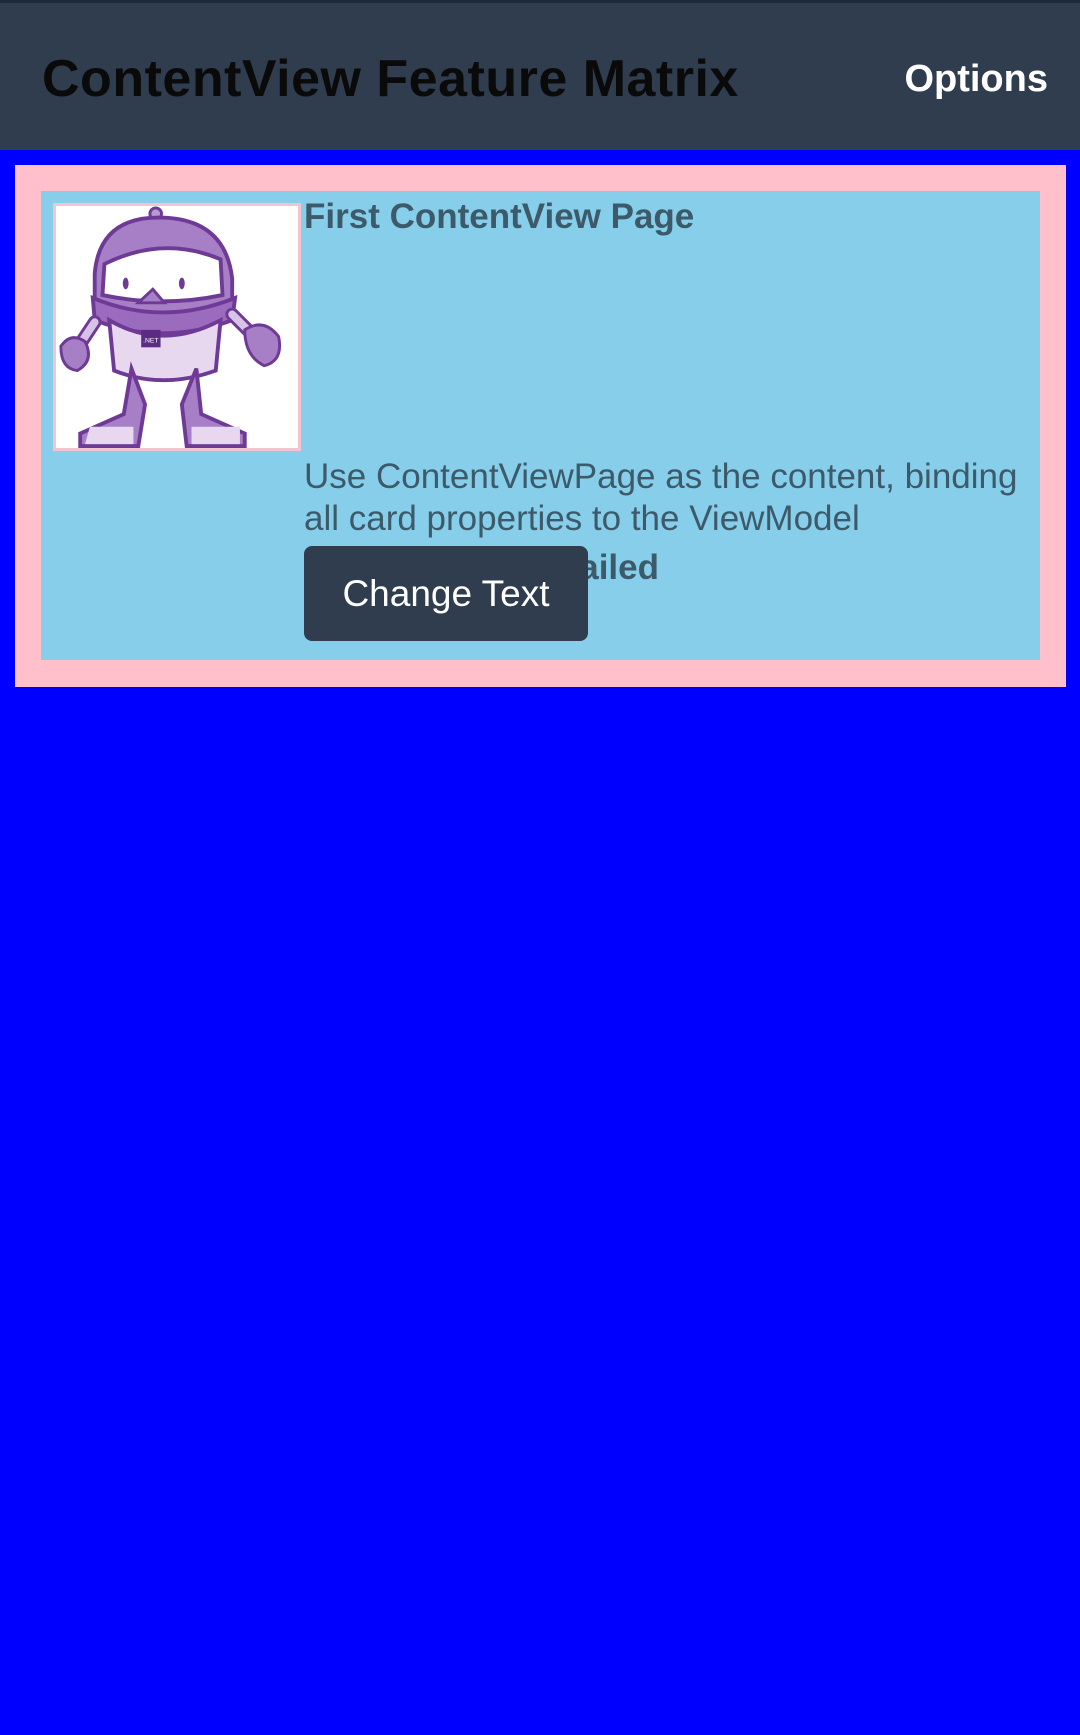  Describe the element at coordinates (446, 593) in the screenshot. I see `change-text-button: Change Text` at that location.